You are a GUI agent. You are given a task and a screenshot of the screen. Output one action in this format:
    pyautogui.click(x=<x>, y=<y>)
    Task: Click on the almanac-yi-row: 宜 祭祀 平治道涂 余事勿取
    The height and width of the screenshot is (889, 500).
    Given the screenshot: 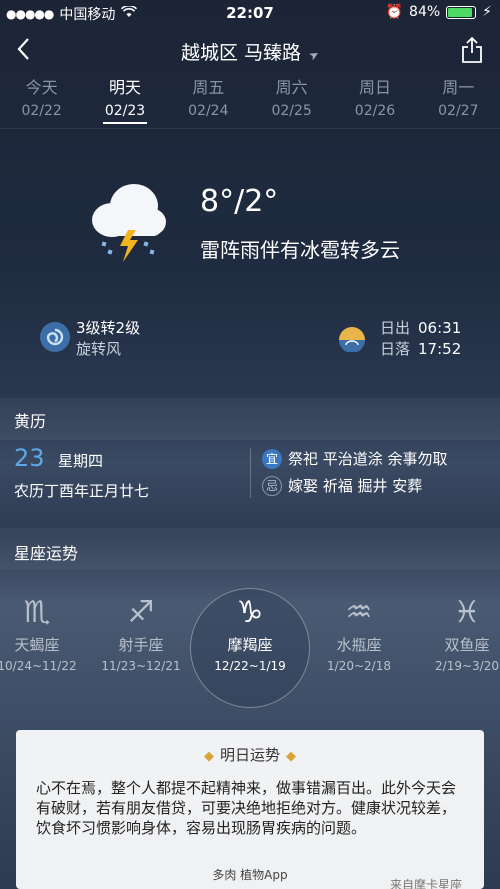 What is the action you would take?
    pyautogui.click(x=355, y=458)
    